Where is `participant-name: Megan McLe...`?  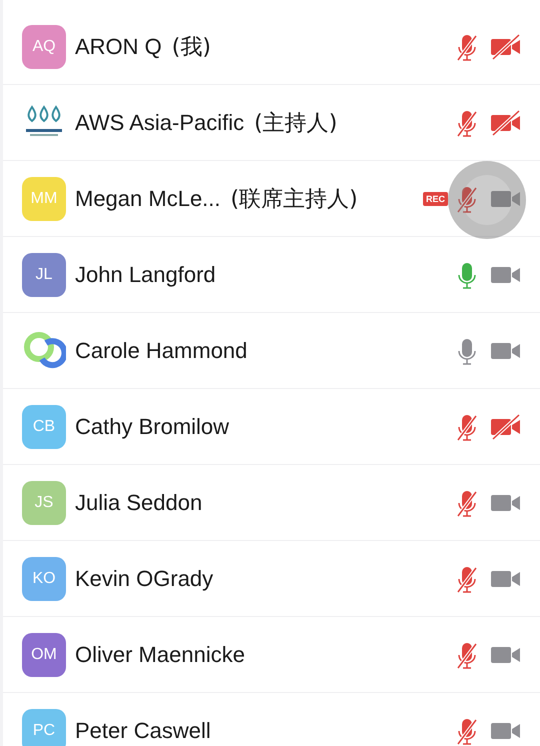 participant-name: Megan McLe... is located at coordinates (148, 199).